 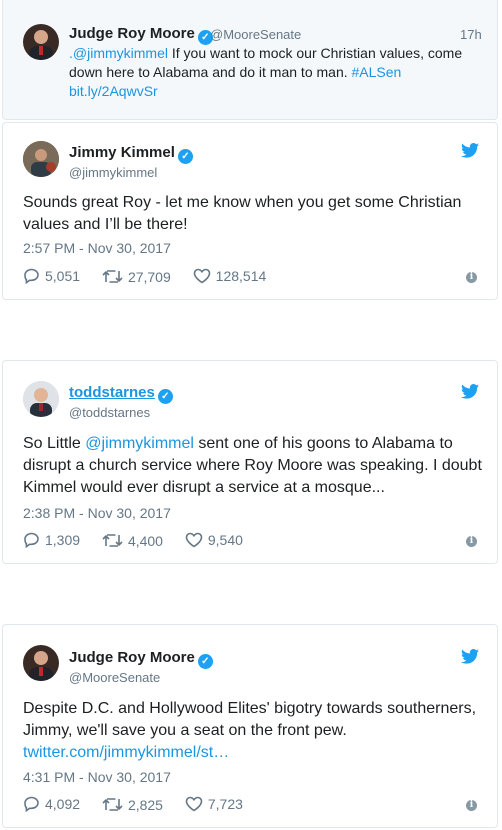 I want to click on tweet-actions: 5,051 27,709 128,514, so click(x=153, y=277).